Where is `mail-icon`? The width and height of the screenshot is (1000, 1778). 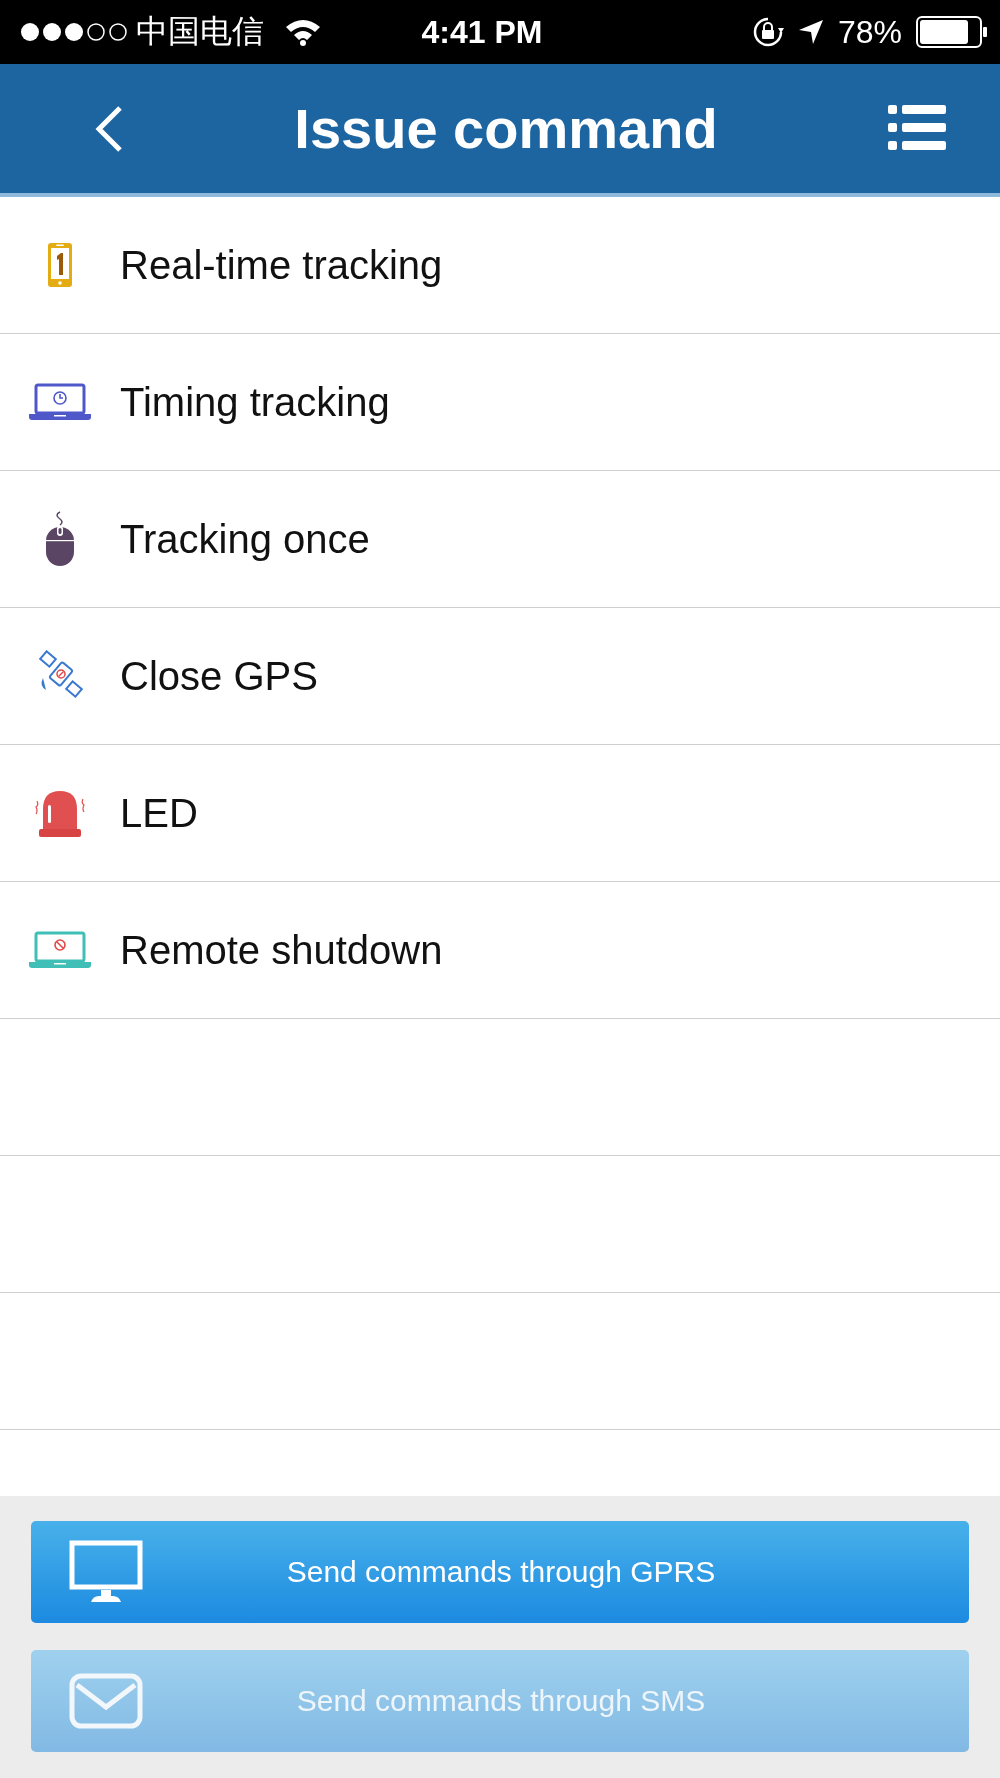
mail-icon is located at coordinates (106, 1701).